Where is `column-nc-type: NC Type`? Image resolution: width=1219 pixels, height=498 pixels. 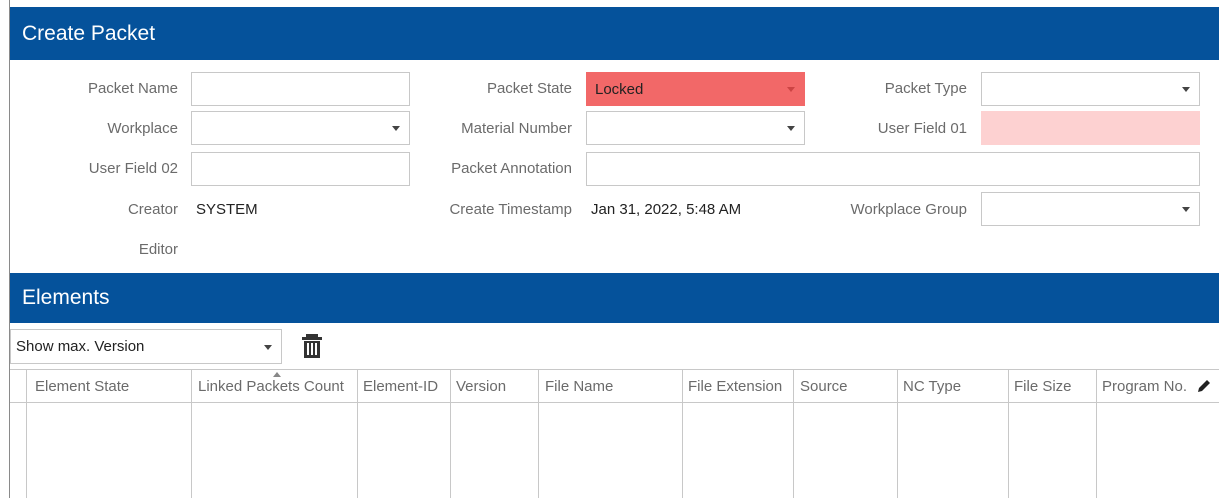 column-nc-type: NC Type is located at coordinates (952, 434).